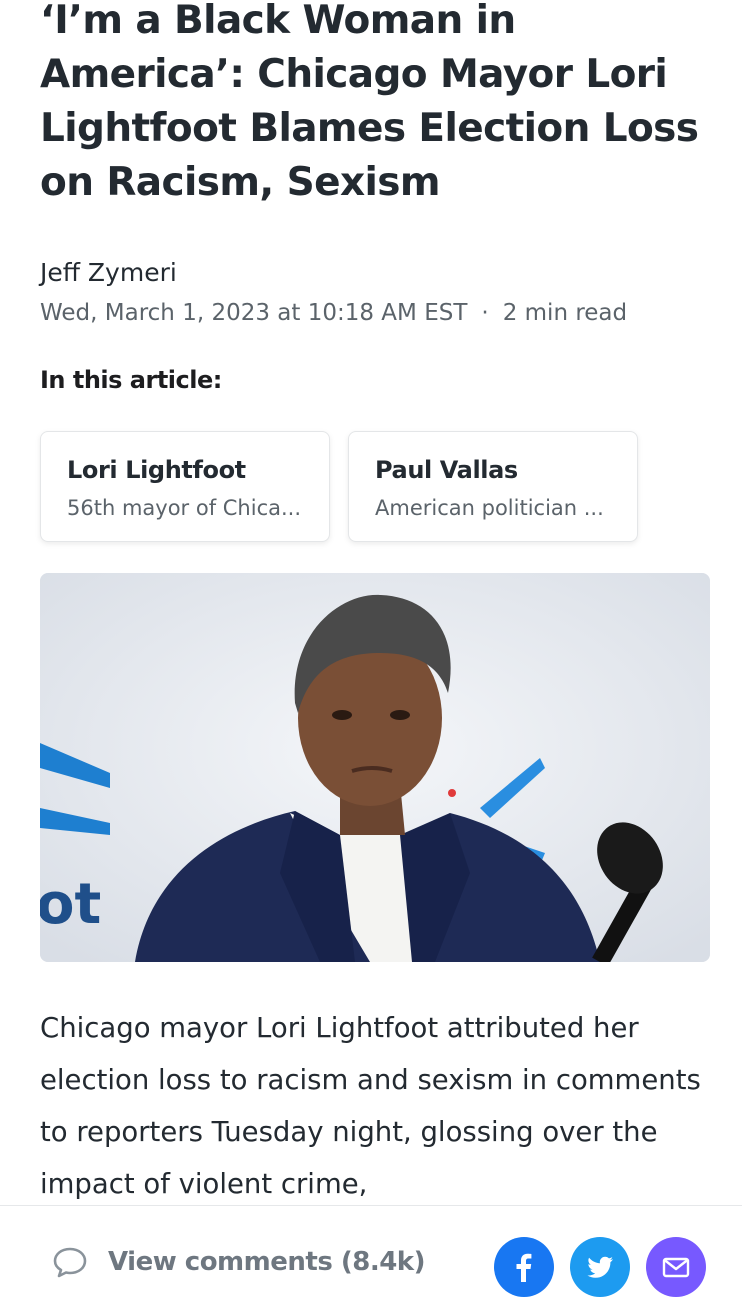 The width and height of the screenshot is (742, 1307). What do you see at coordinates (108, 272) in the screenshot?
I see `author-name: Jeff Zymeri` at bounding box center [108, 272].